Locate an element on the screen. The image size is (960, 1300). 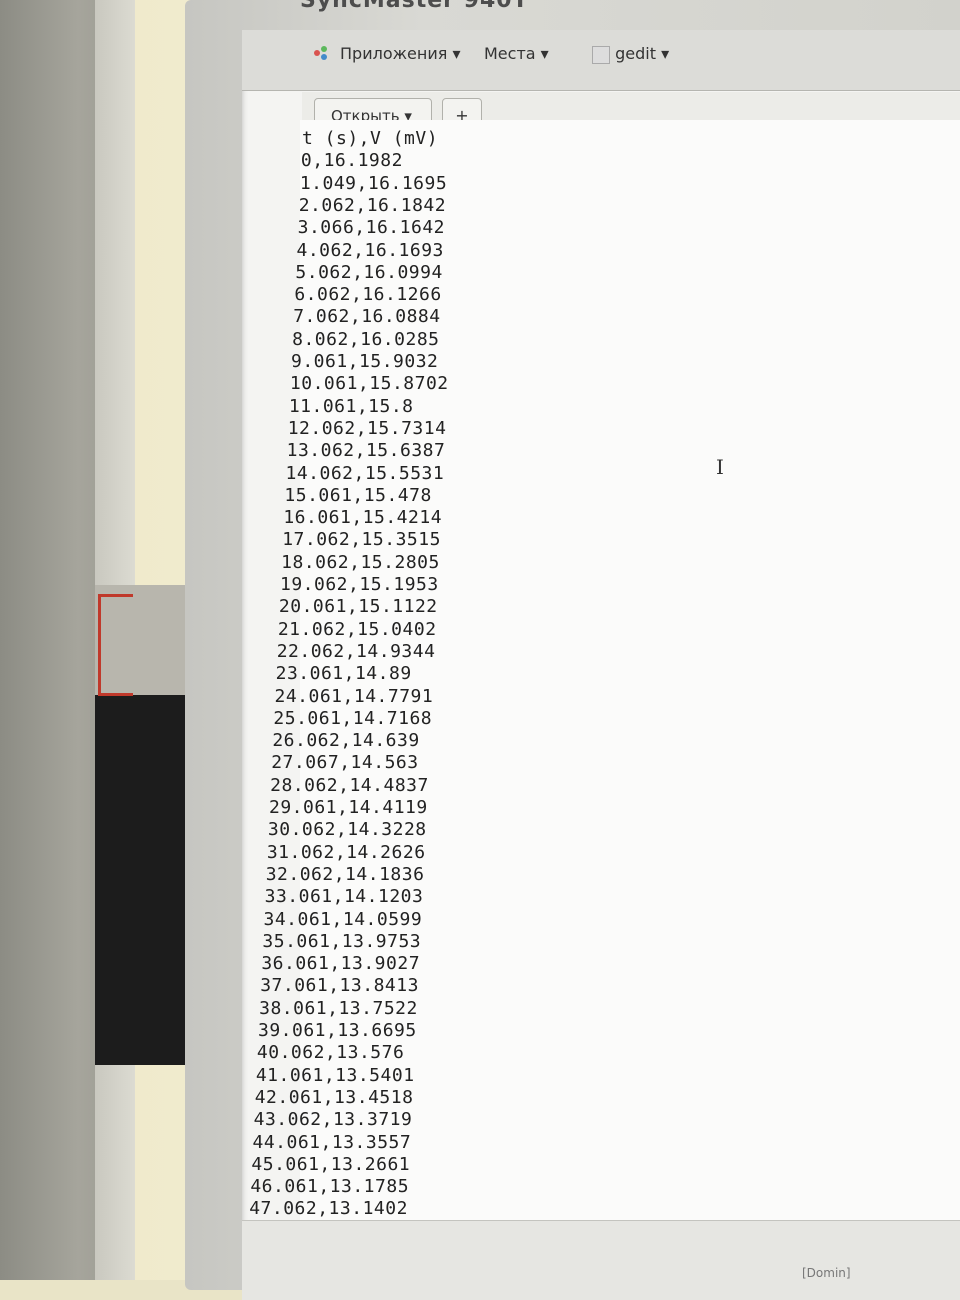
editor-line: 35.061,13.9753 is located at coordinates (342, 941).